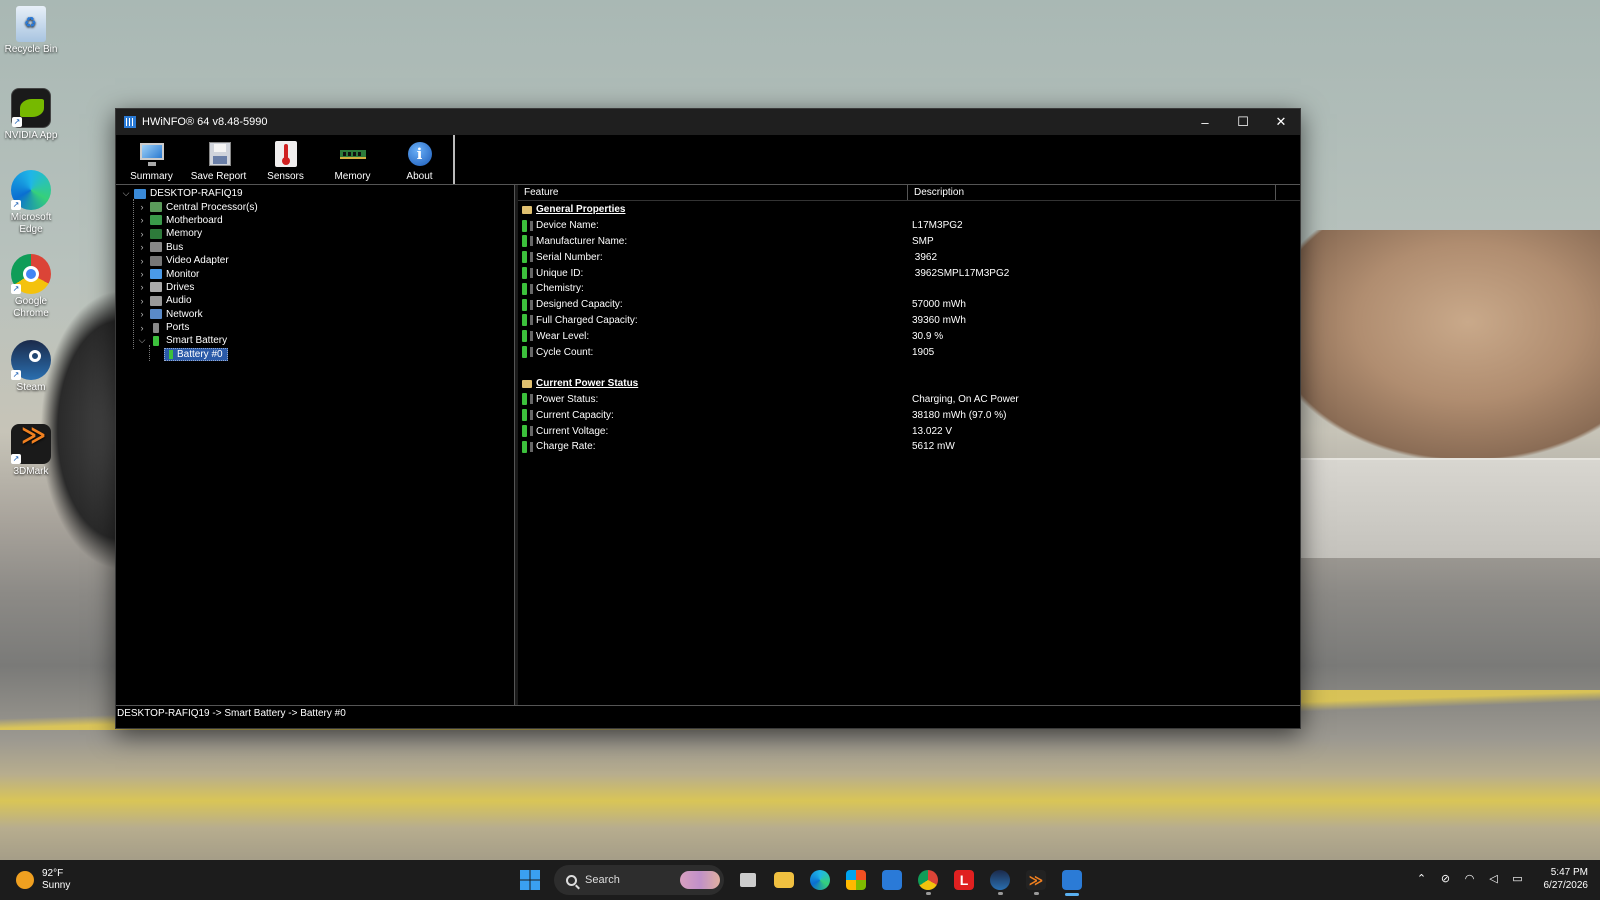  I want to click on taskbar-search: Search, so click(639, 880).